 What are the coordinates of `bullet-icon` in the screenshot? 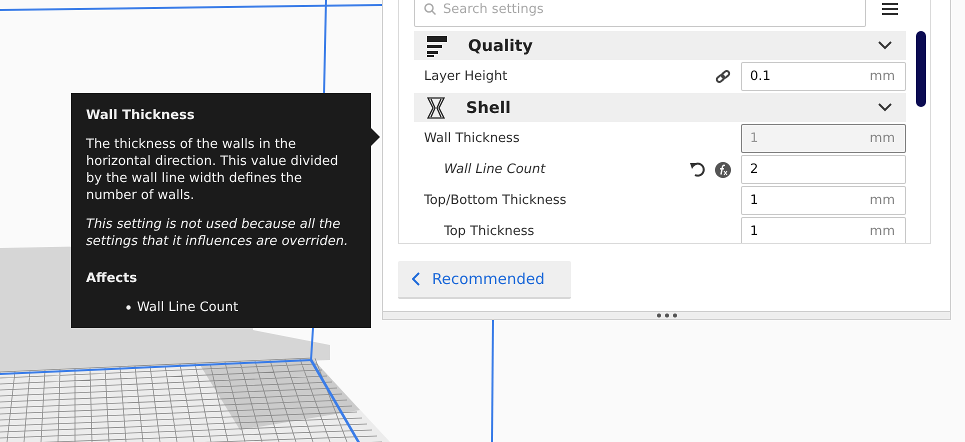 It's located at (128, 307).